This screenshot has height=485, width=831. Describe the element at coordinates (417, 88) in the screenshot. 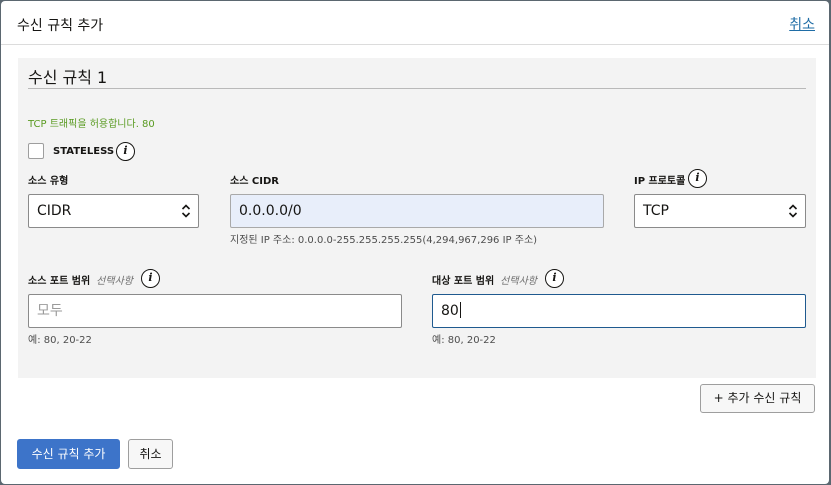

I see `rule-divider` at that location.